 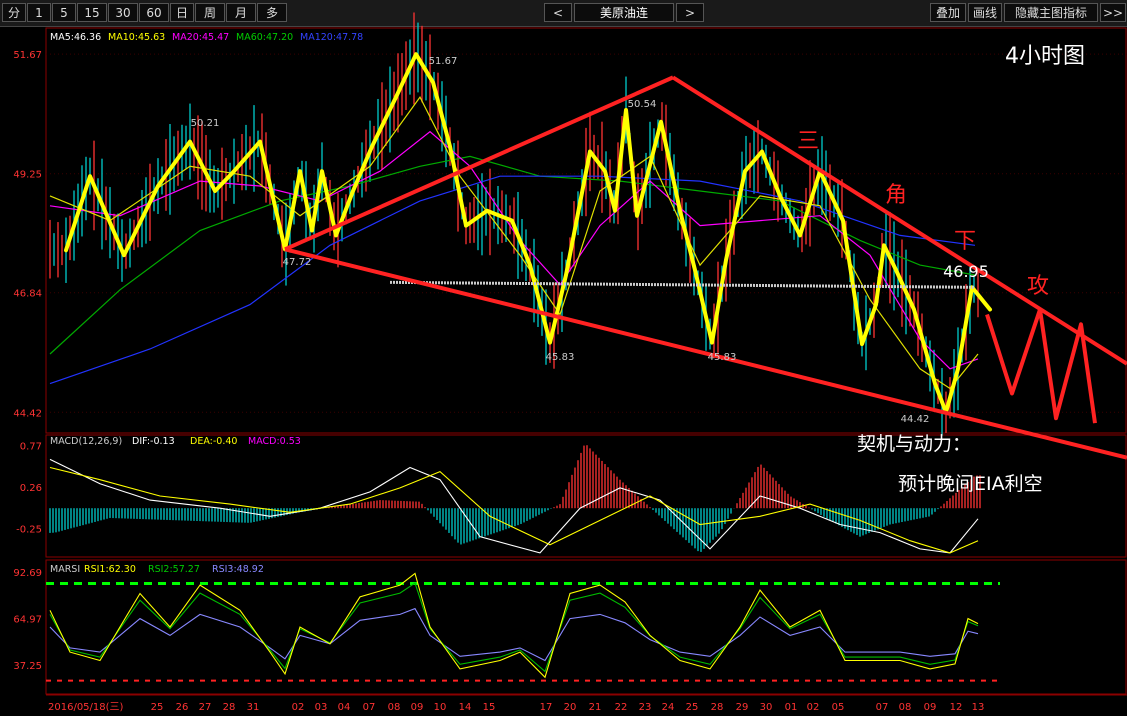 I want to click on pattern-char: 攻, so click(x=1038, y=286).